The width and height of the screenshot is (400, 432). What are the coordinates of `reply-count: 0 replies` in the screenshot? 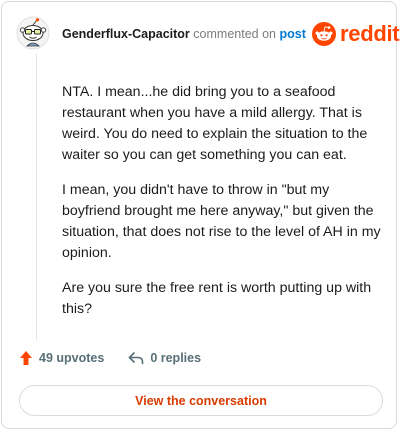 It's located at (176, 358).